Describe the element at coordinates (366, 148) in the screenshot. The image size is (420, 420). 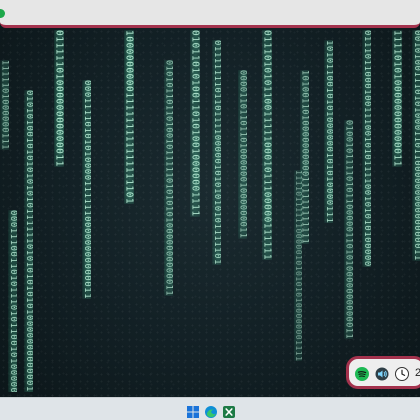
I see `binary-rain-column: 0111011000100111001010111100101010100000` at that location.